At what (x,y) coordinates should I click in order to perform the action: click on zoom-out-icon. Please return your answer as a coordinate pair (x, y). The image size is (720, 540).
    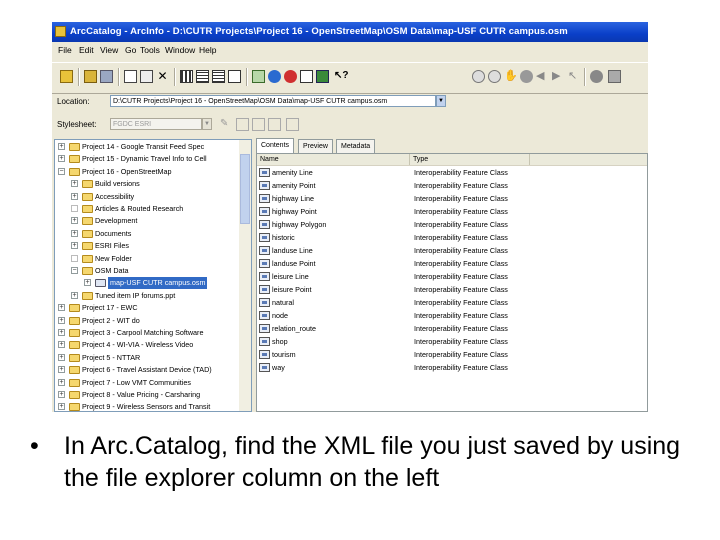
    Looking at the image, I should click on (494, 76).